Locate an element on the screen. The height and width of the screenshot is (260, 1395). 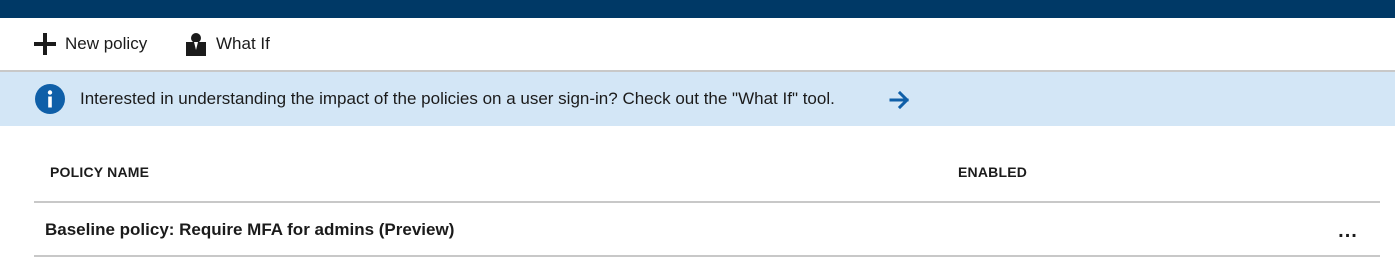
column-header-policy-name: POLICY NAME is located at coordinates (99, 172).